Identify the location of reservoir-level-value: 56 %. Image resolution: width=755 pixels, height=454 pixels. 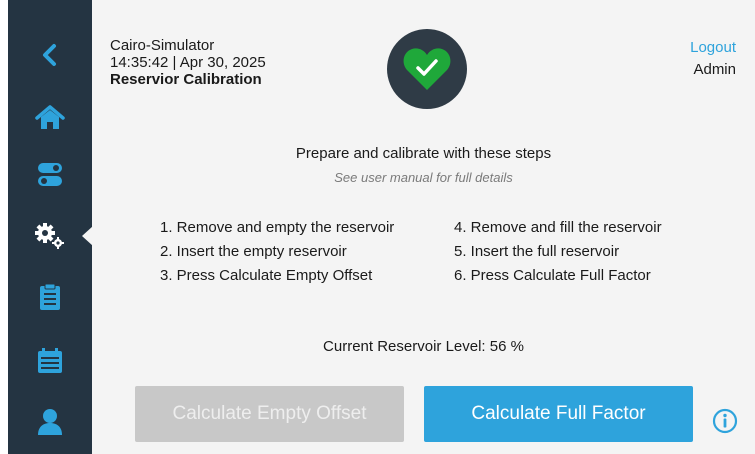
(506, 346).